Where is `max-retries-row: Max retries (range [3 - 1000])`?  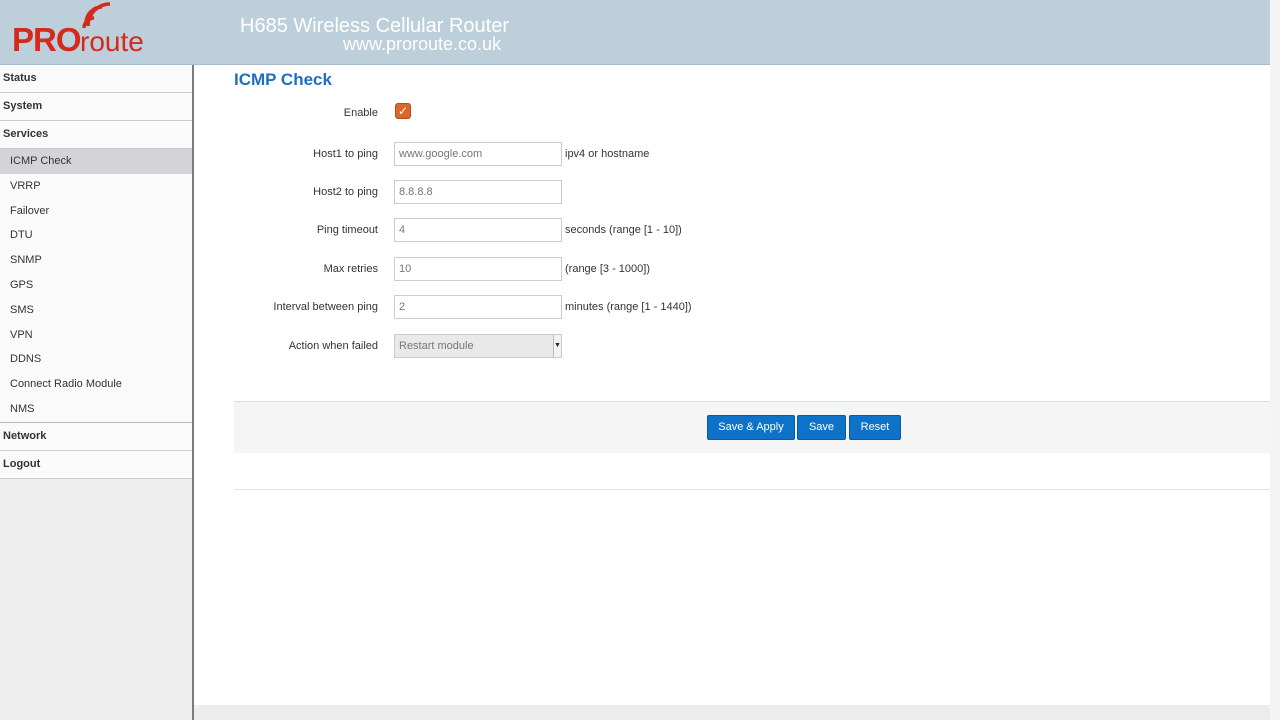
max-retries-row: Max retries (range [3 - 1000]) is located at coordinates (732, 269).